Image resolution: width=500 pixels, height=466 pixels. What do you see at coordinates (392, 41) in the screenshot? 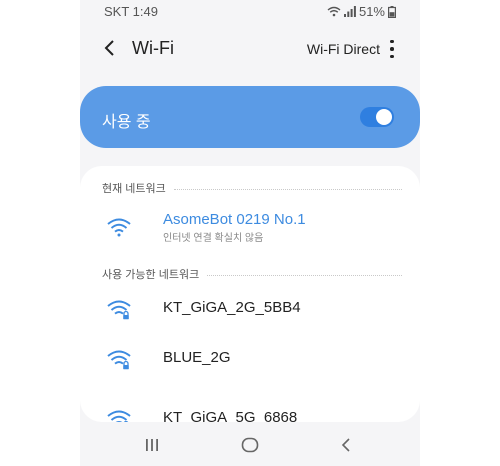
I see `more-vert-icon` at bounding box center [392, 41].